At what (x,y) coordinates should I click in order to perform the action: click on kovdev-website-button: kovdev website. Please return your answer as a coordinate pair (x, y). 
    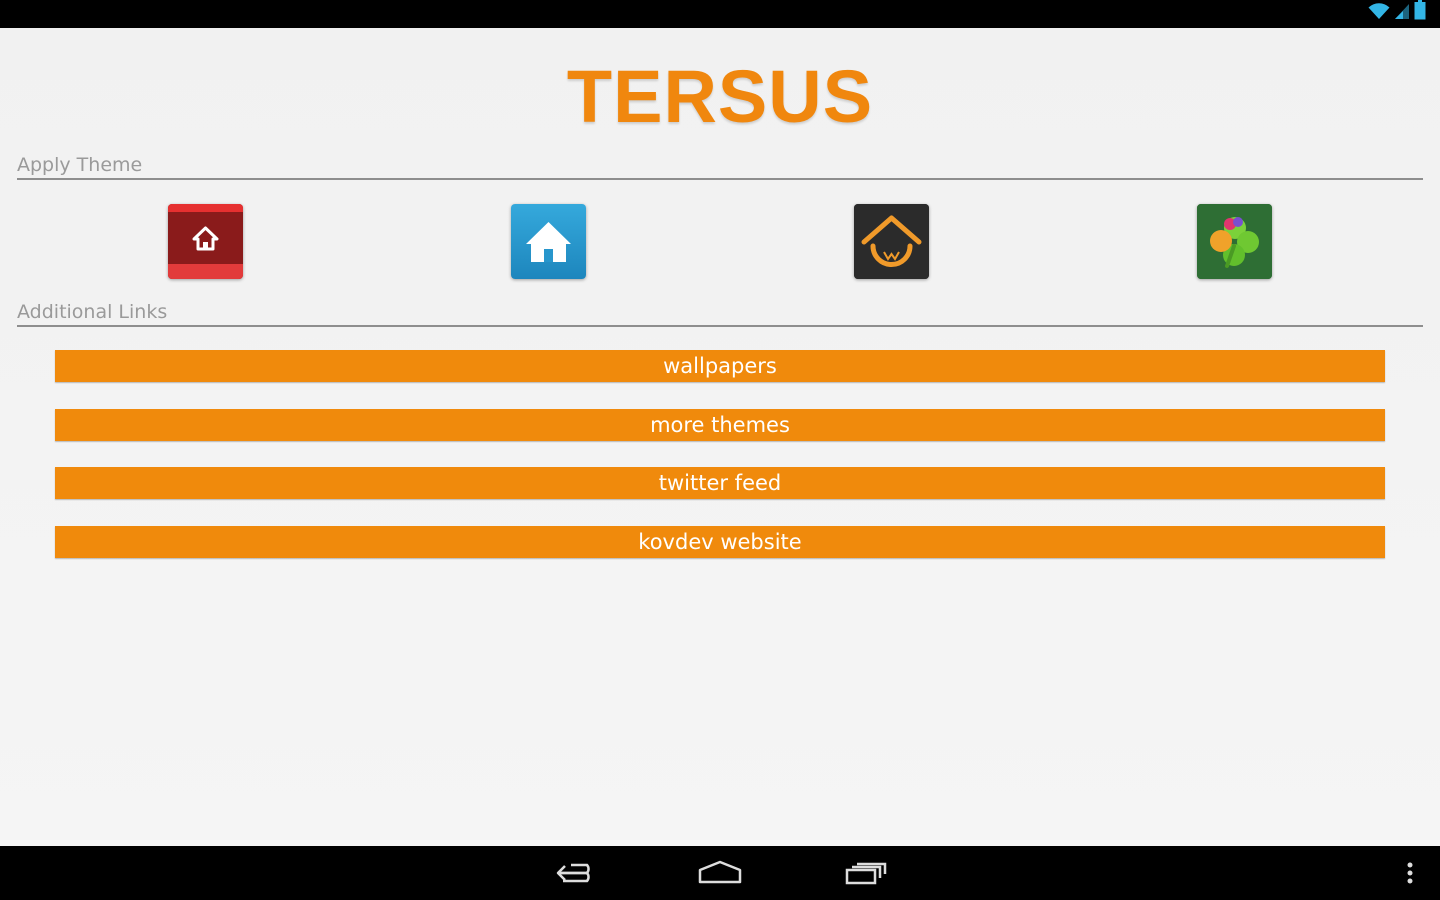
    Looking at the image, I should click on (720, 542).